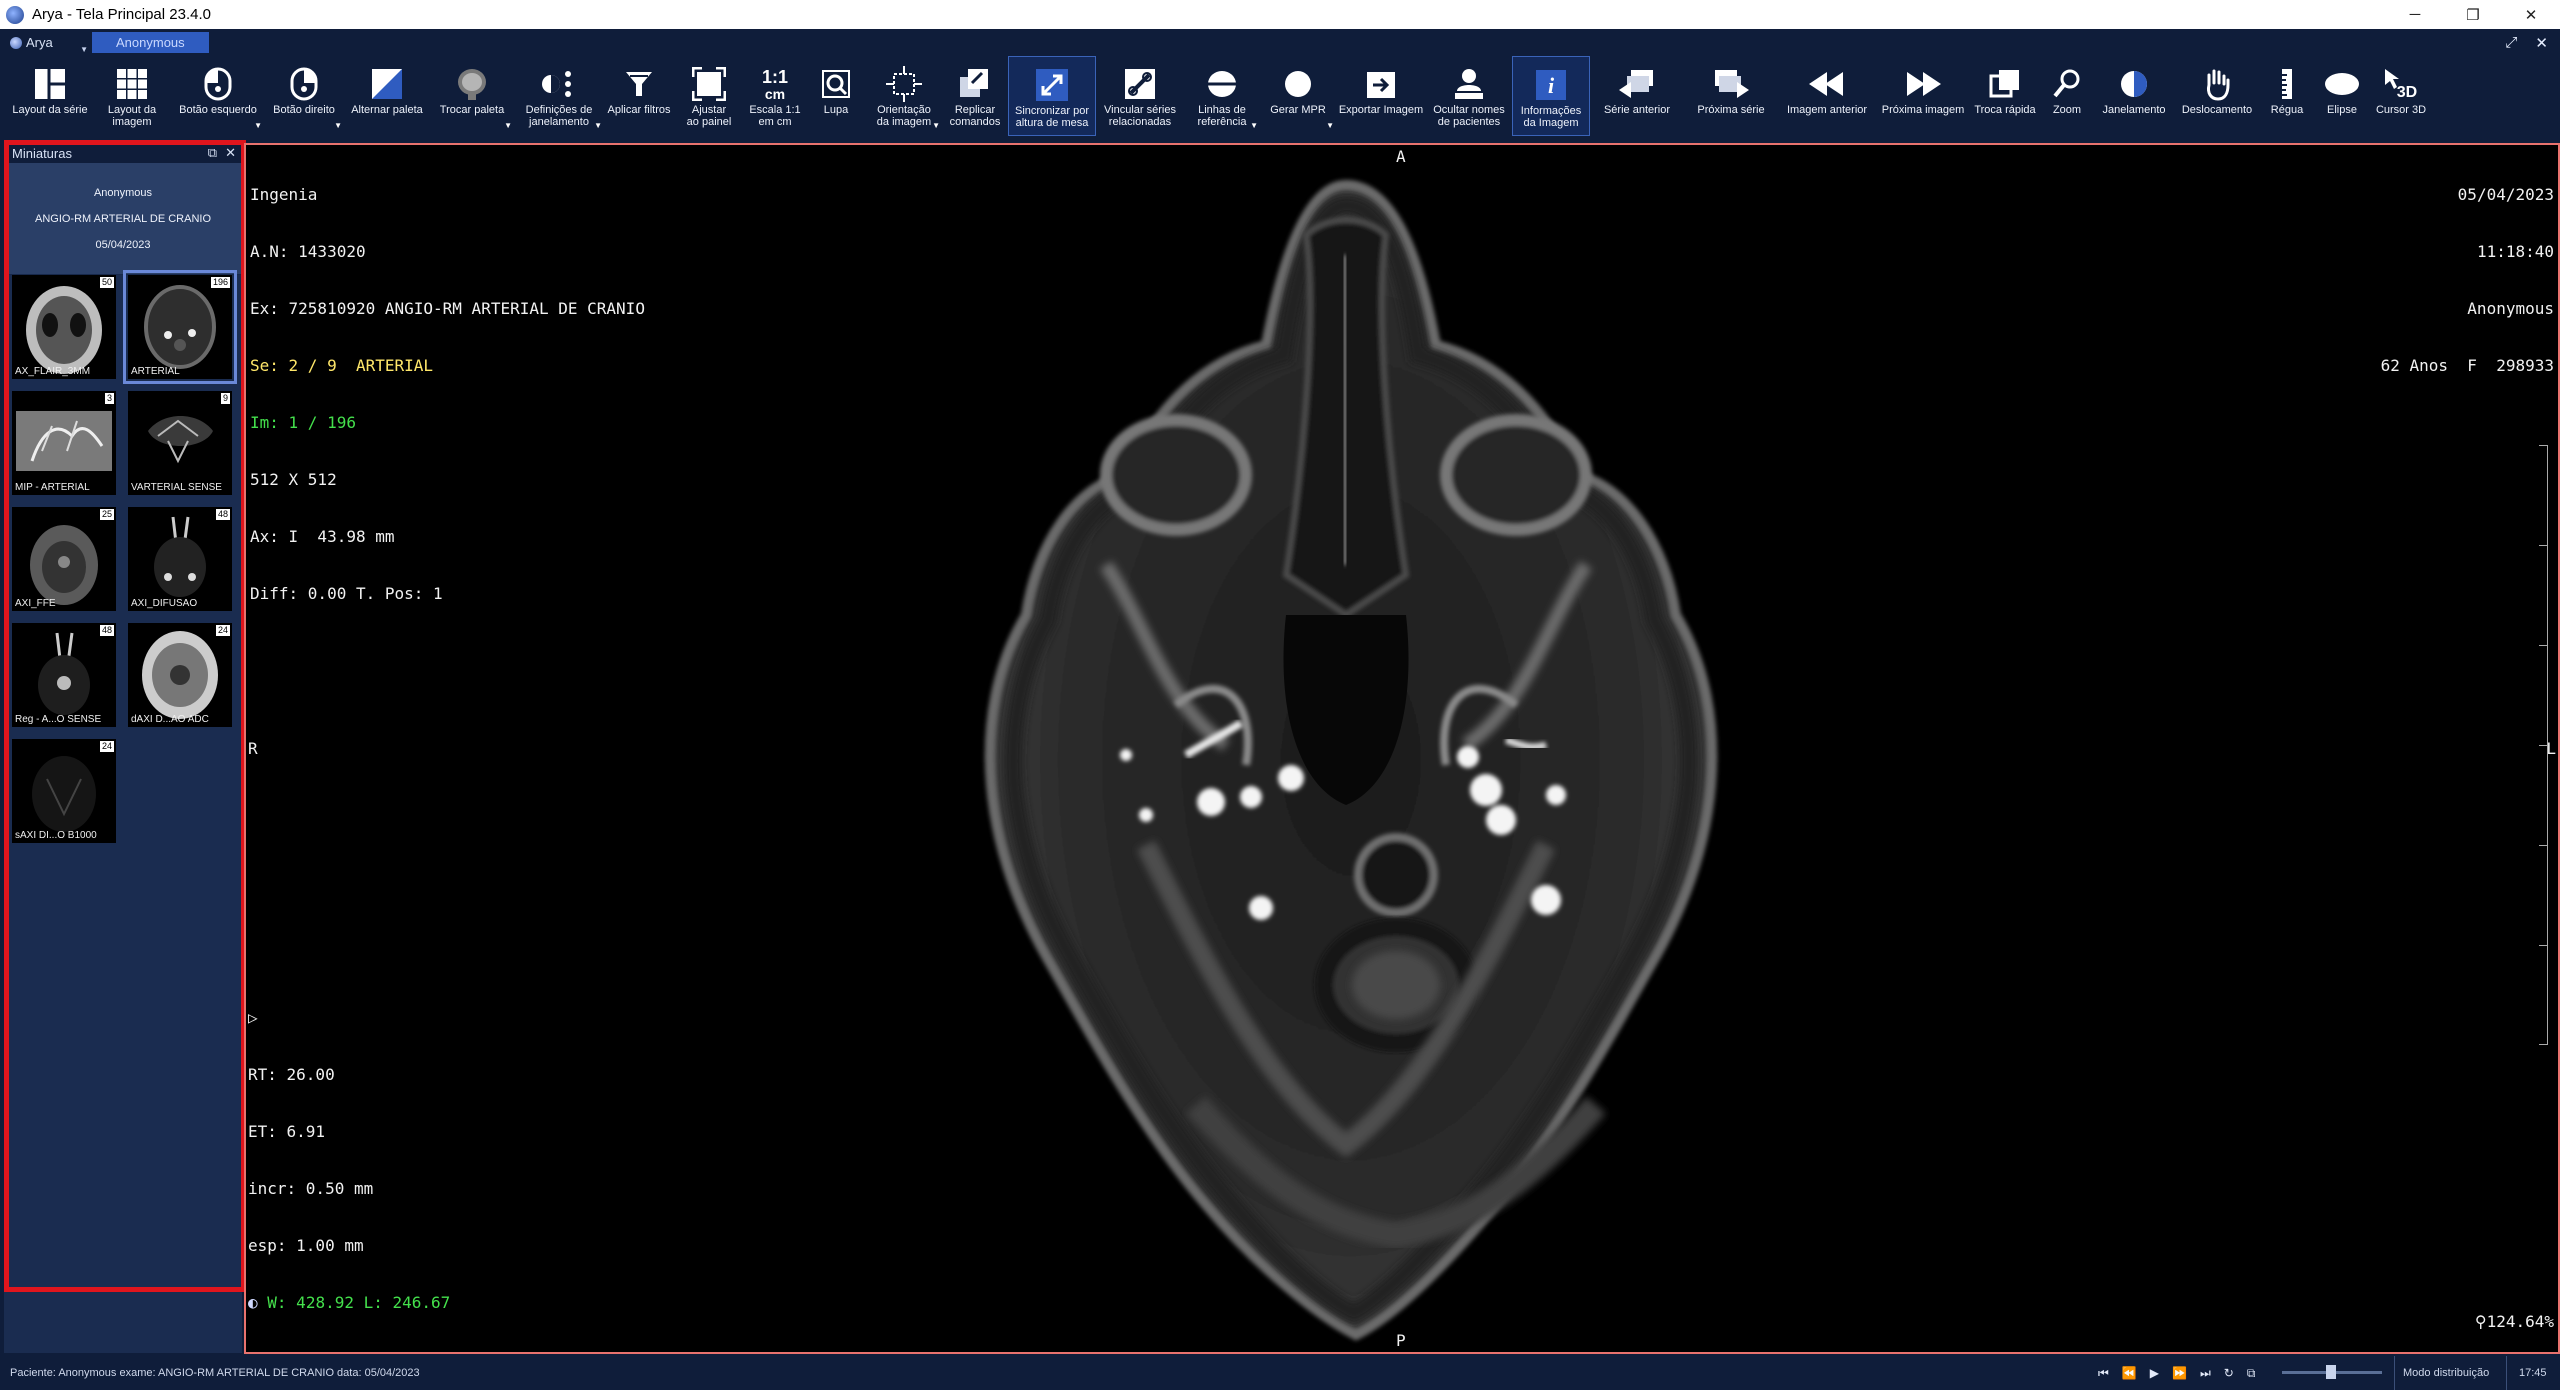  What do you see at coordinates (2473, 14) in the screenshot?
I see `restore-button: ❐` at bounding box center [2473, 14].